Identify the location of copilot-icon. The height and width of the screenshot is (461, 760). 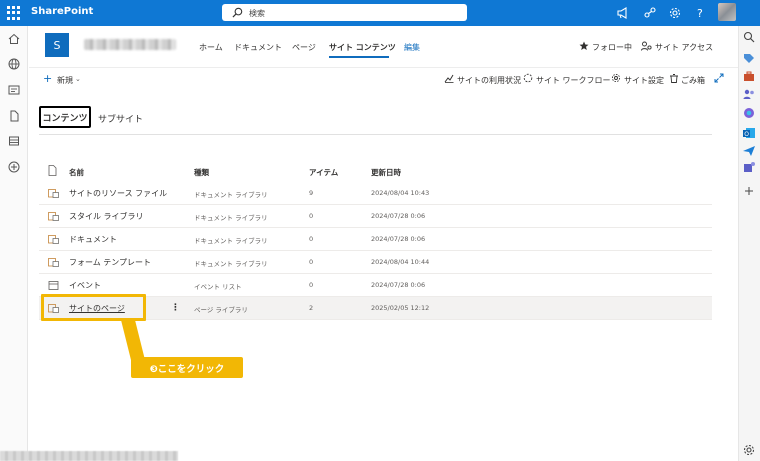
(749, 113).